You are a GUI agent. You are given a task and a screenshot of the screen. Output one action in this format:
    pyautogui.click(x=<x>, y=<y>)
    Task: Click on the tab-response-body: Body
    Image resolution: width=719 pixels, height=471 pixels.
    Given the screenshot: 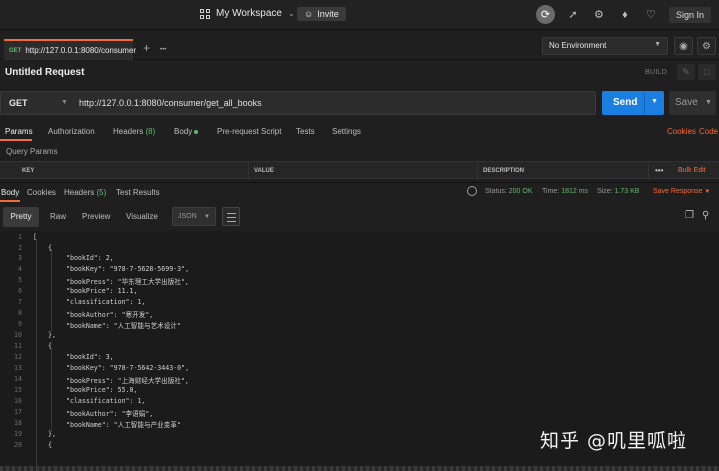 What is the action you would take?
    pyautogui.click(x=10, y=192)
    